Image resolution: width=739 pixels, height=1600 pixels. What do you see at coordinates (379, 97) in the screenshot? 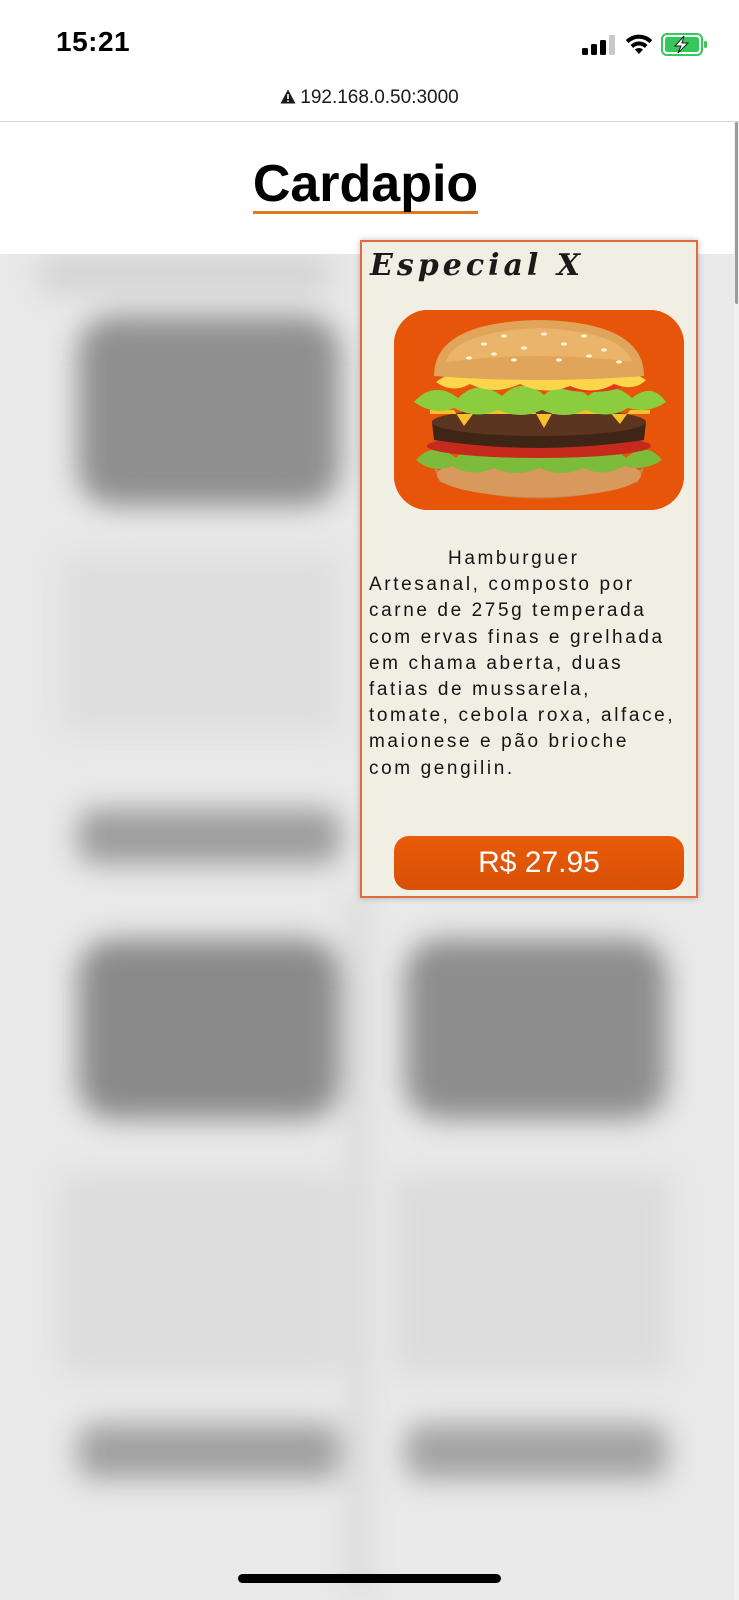
I see `url-text: 192.168.0.50:3000` at bounding box center [379, 97].